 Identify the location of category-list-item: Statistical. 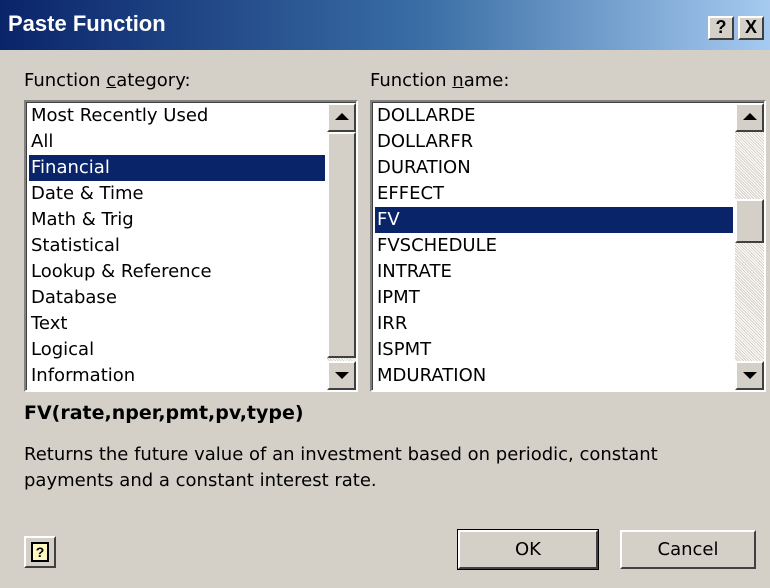
(177, 246).